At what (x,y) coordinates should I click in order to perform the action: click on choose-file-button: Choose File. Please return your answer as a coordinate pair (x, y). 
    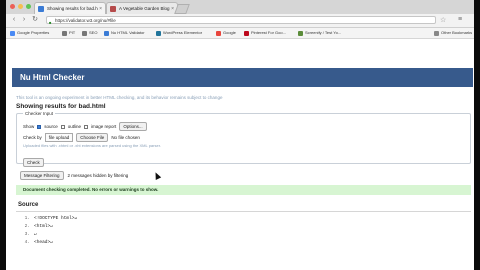
    Looking at the image, I should click on (92, 137).